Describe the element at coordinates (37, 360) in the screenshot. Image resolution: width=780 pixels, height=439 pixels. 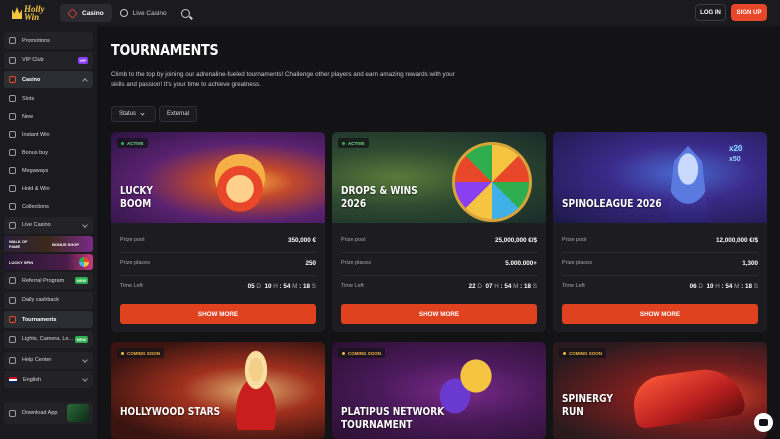
I see `sidebar-item-label: Help Center` at that location.